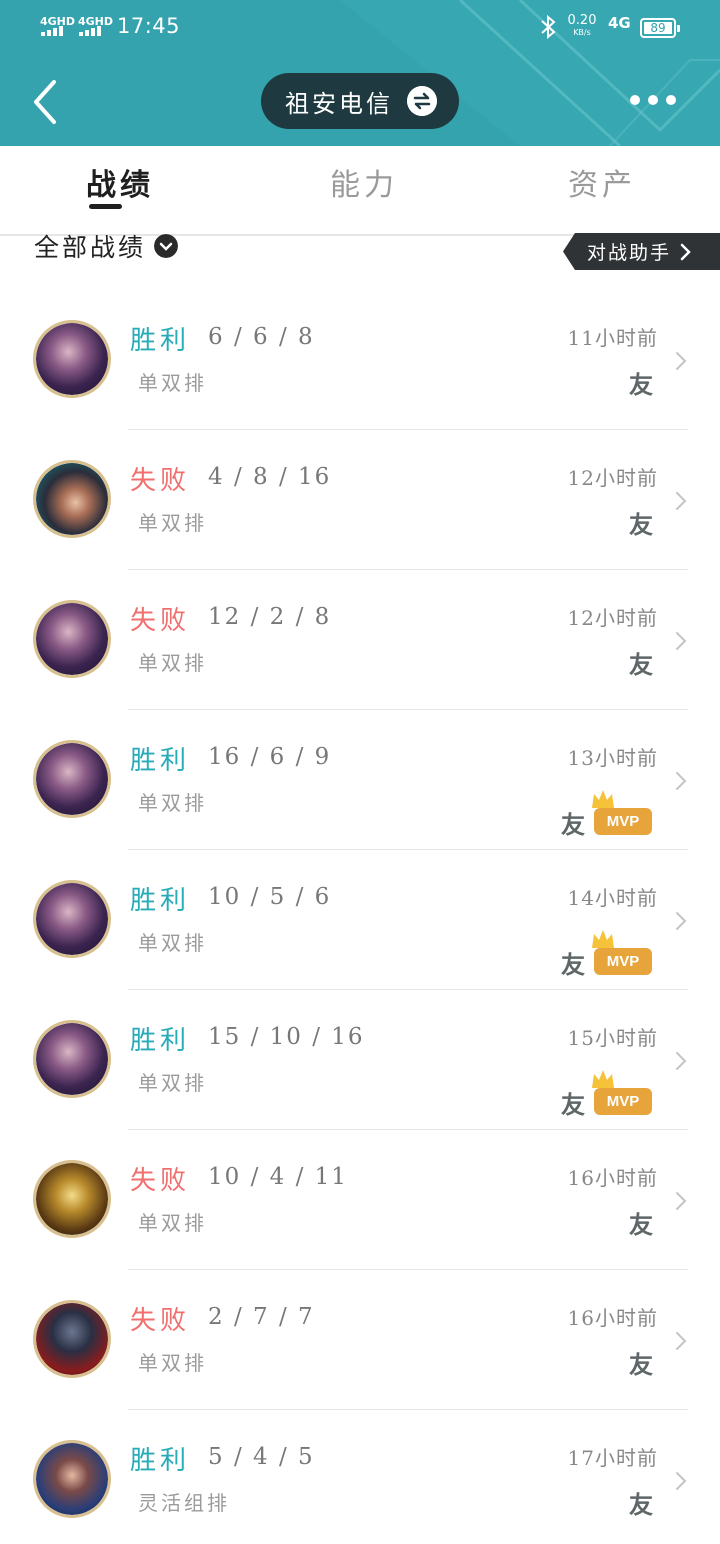 This screenshot has width=720, height=1544. I want to click on match-row: 胜利 16 / 6 / 9 单双排 13小时前友 MVP, so click(360, 780).